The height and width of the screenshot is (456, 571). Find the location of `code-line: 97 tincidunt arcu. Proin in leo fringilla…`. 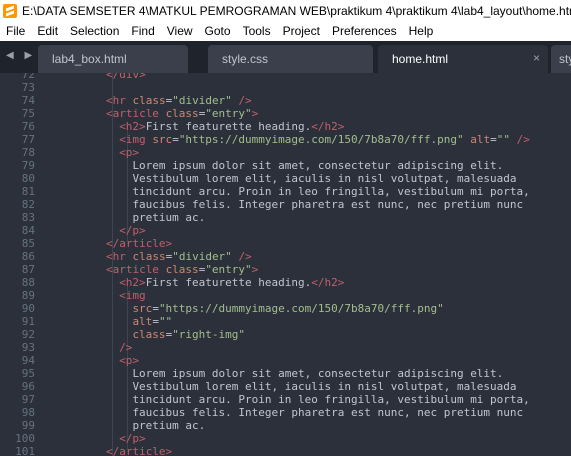

code-line: 97 tincidunt arcu. Proin in leo fringilla… is located at coordinates (285, 399).